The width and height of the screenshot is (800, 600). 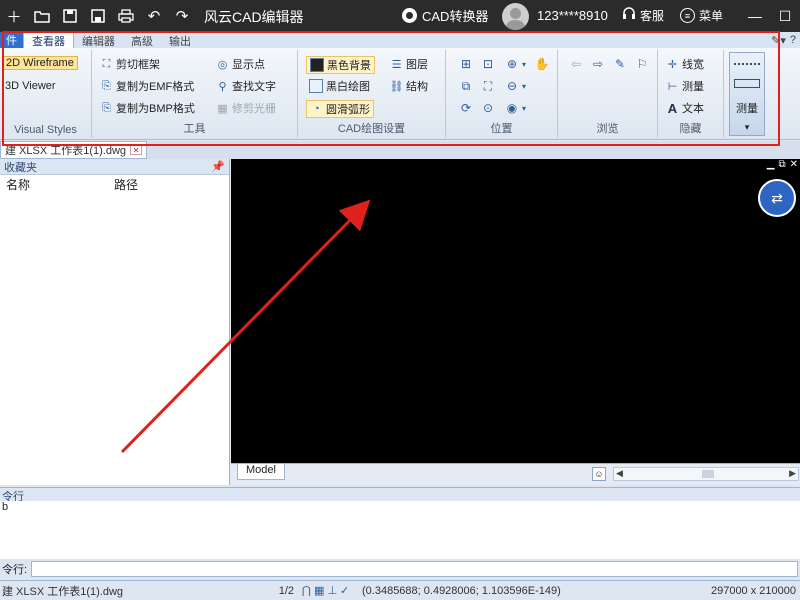 What do you see at coordinates (414, 569) in the screenshot?
I see `command-input` at bounding box center [414, 569].